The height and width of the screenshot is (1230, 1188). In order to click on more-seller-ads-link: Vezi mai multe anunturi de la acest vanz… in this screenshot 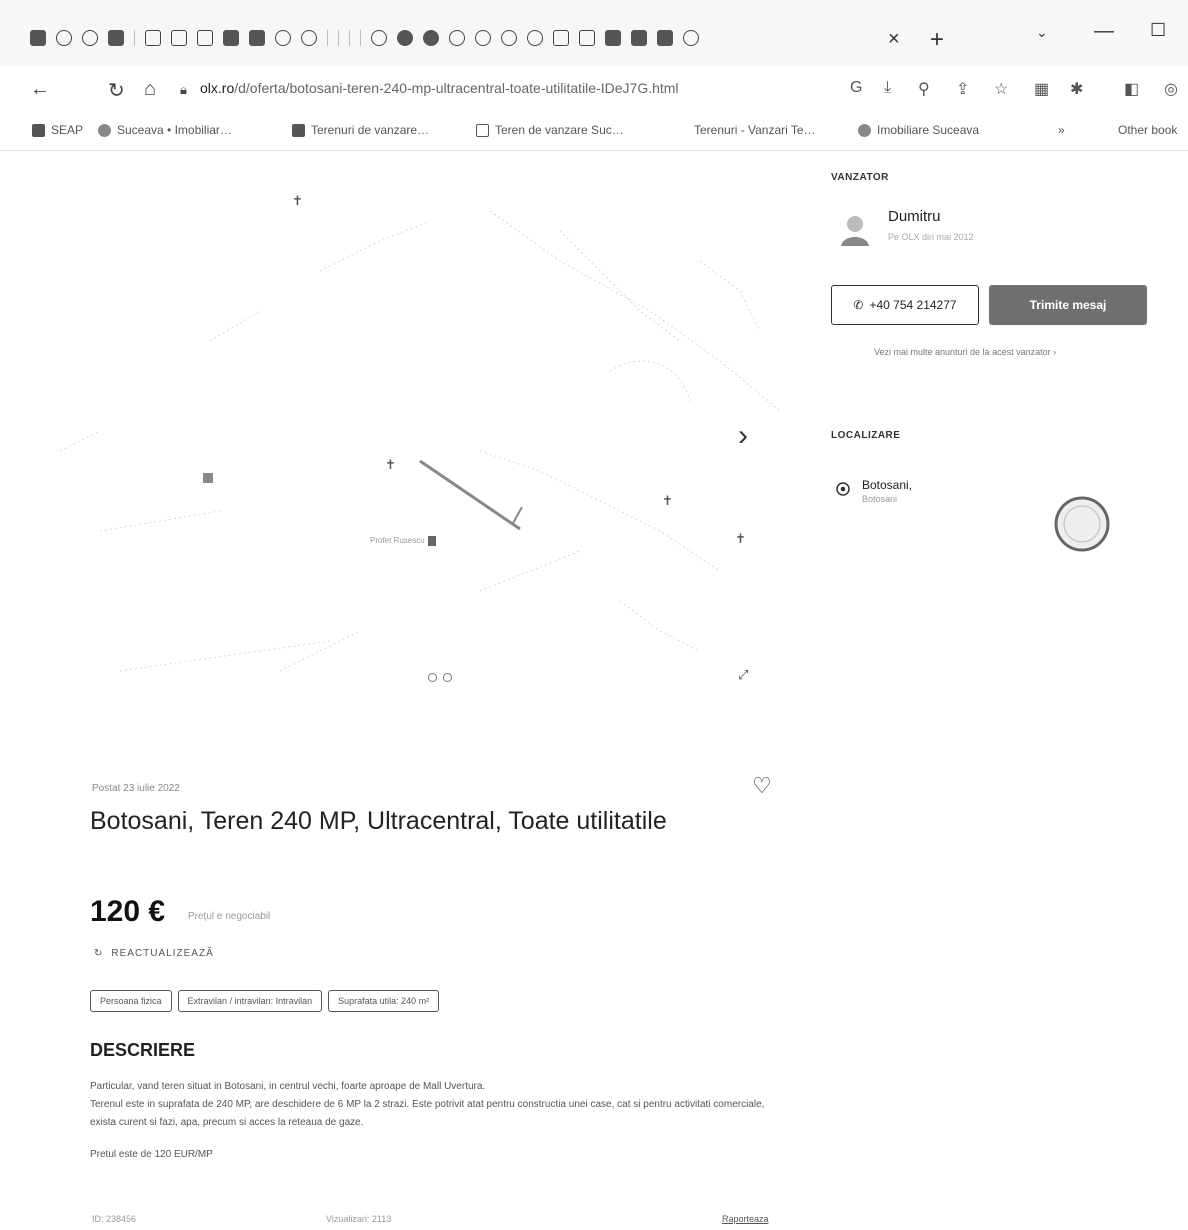, I will do `click(965, 352)`.